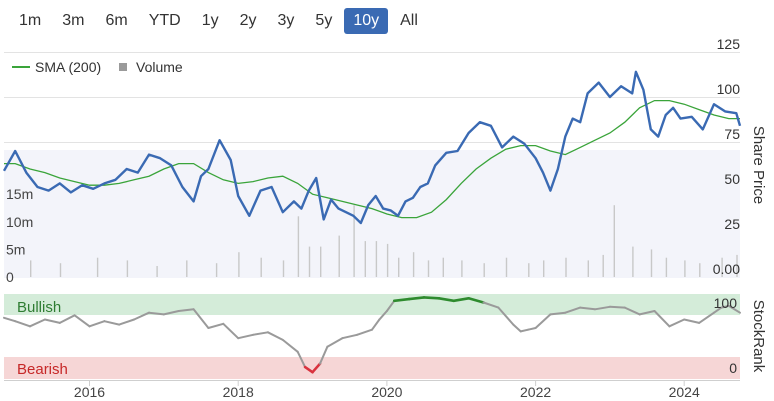 The width and height of the screenshot is (774, 401). What do you see at coordinates (729, 44) in the screenshot?
I see `price-tick-label: 125` at bounding box center [729, 44].